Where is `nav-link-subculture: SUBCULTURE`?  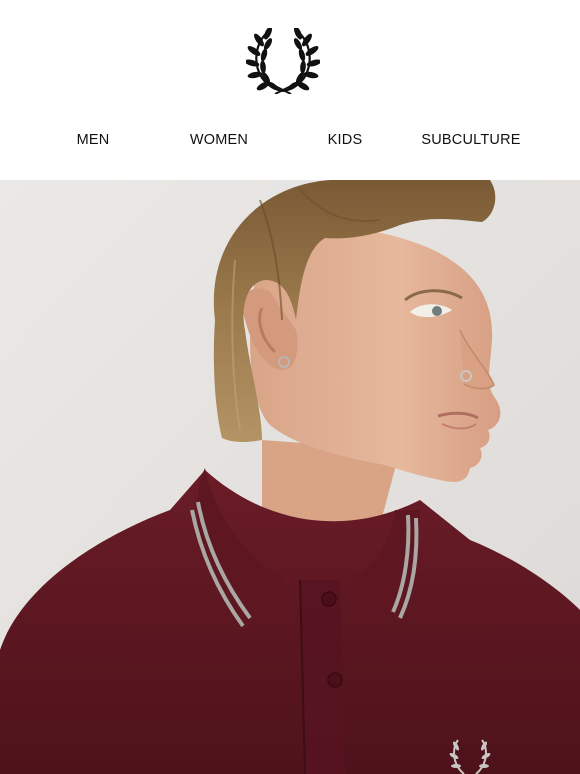
nav-link-subculture: SUBCULTURE is located at coordinates (470, 140).